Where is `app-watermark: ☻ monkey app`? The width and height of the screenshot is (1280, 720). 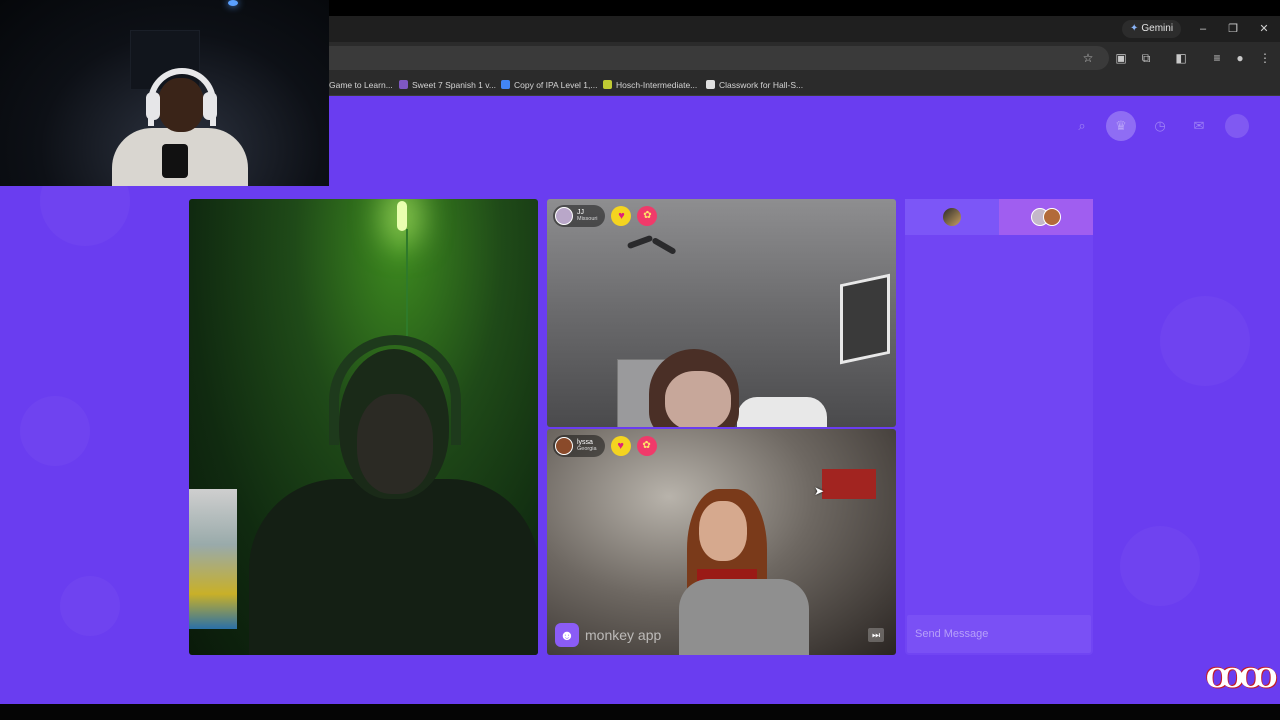
app-watermark: ☻ monkey app is located at coordinates (608, 635).